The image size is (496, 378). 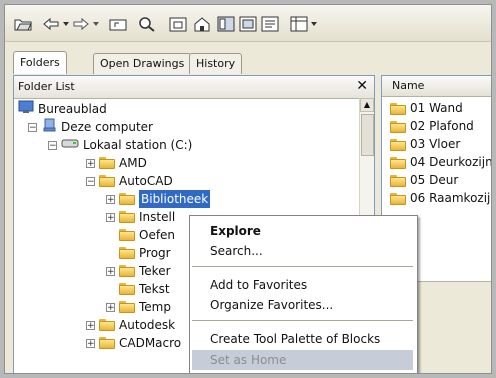 What do you see at coordinates (248, 360) in the screenshot?
I see `menu-item-set-as-home: Set as Home` at bounding box center [248, 360].